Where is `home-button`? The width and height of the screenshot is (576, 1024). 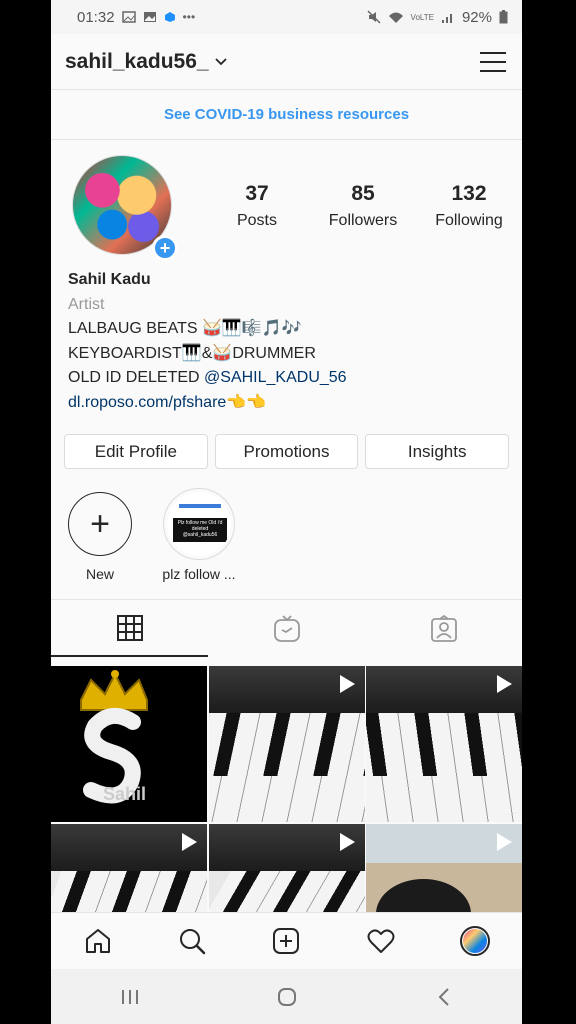 home-button is located at coordinates (287, 997).